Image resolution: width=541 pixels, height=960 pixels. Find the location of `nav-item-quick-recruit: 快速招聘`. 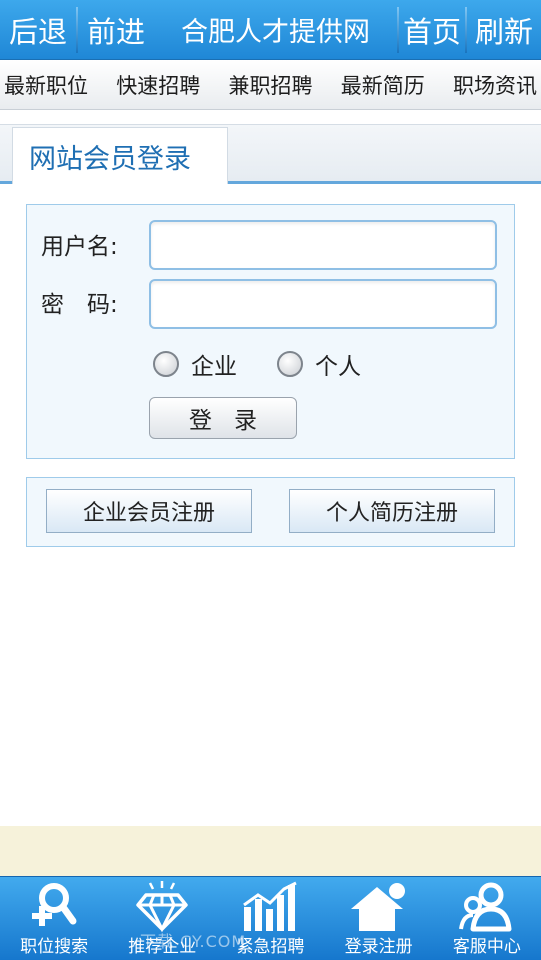

nav-item-quick-recruit: 快速招聘 is located at coordinates (158, 85).